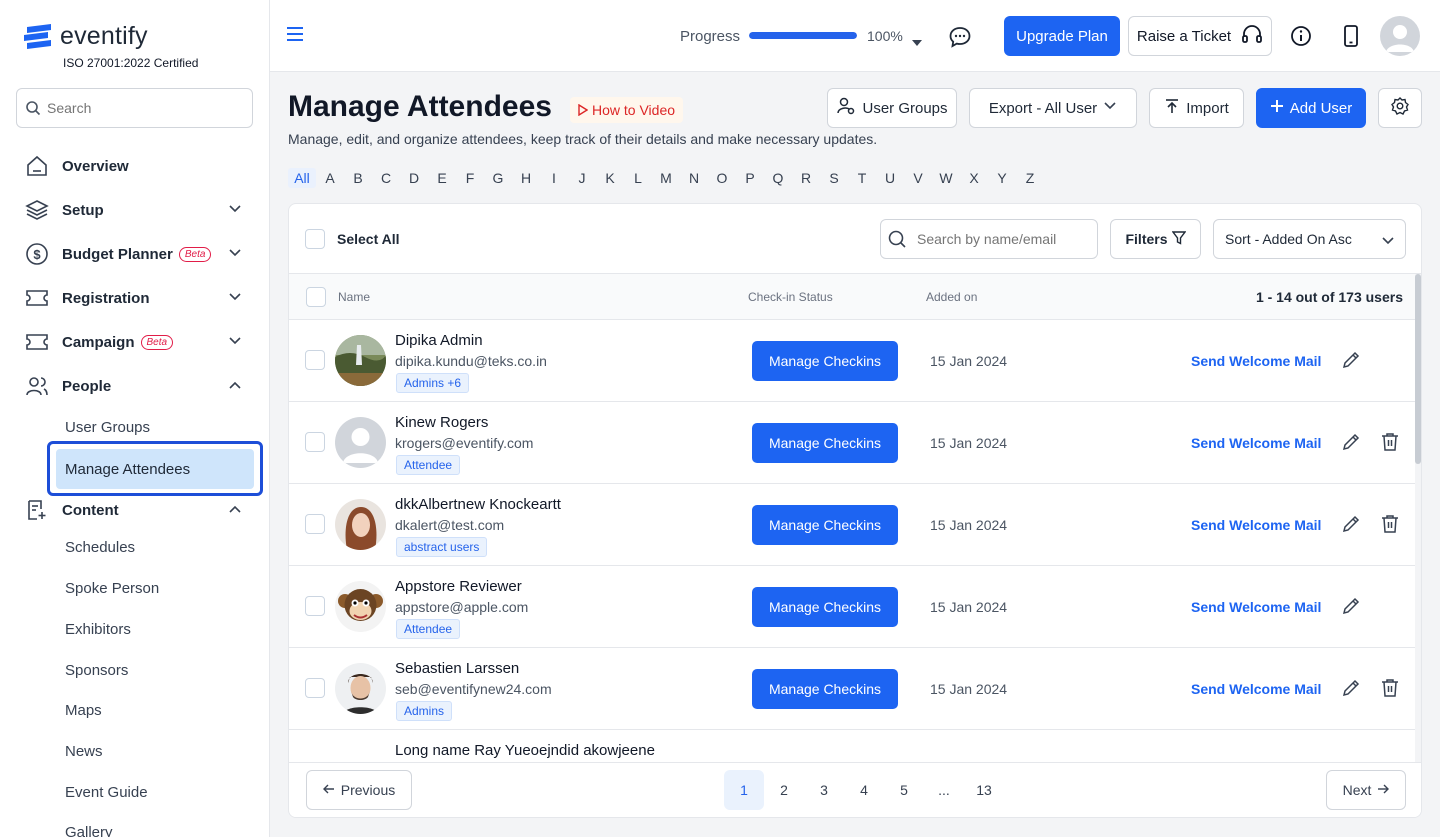  Describe the element at coordinates (358, 178) in the screenshot. I see `alpha-filter-letter: B` at that location.